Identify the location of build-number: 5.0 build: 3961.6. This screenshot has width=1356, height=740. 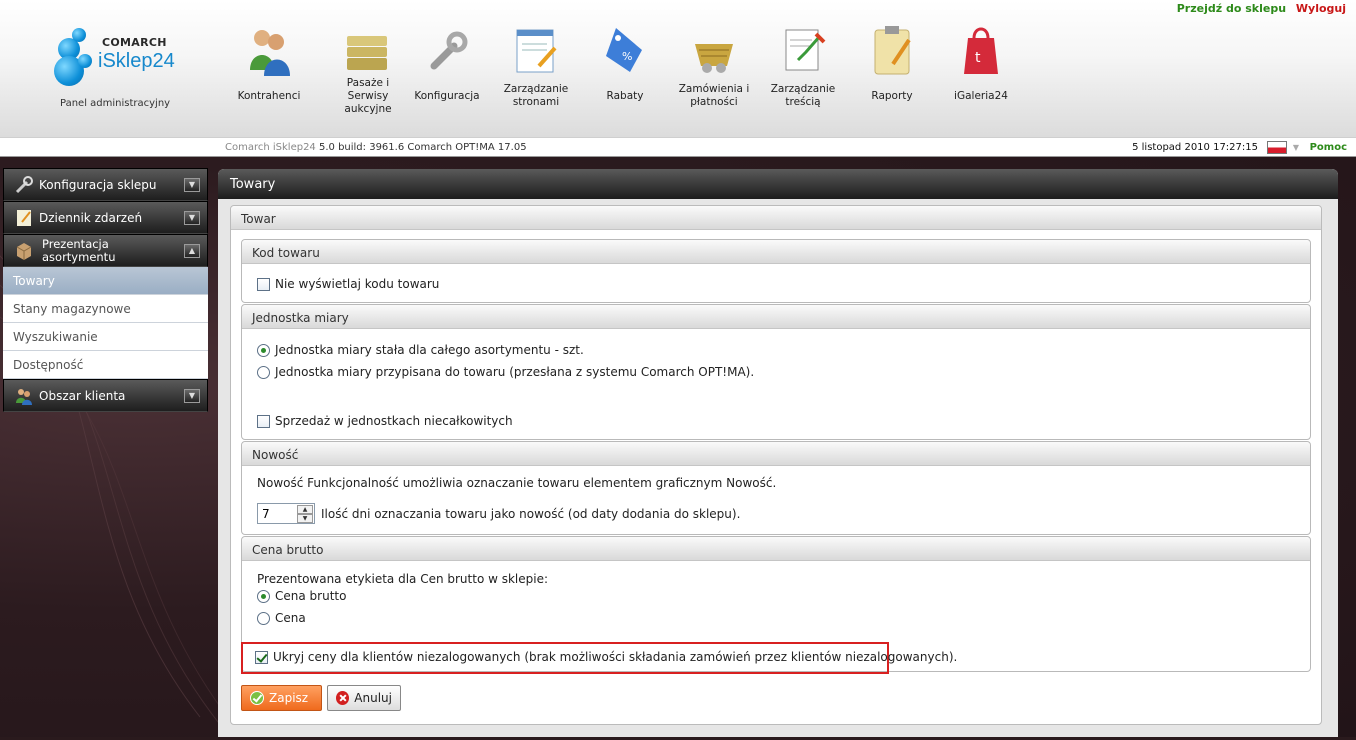
(361, 147).